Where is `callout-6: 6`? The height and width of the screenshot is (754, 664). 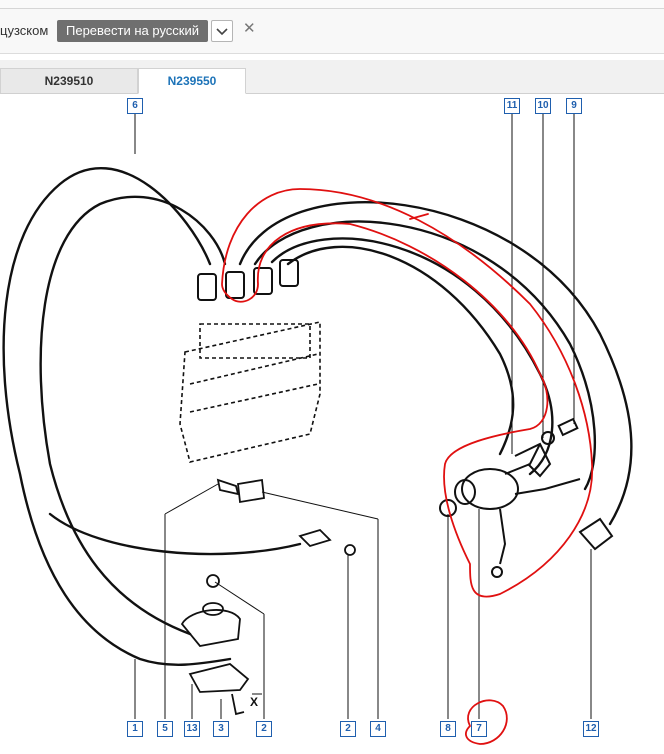 callout-6: 6 is located at coordinates (135, 106).